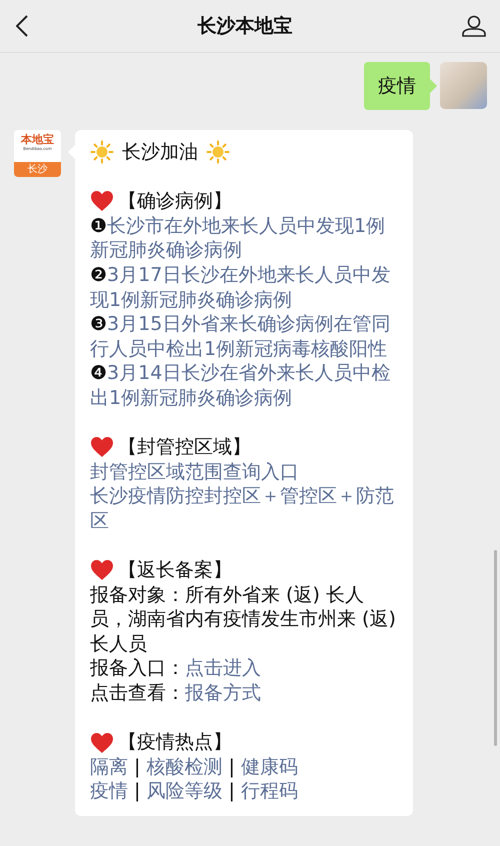  Describe the element at coordinates (244, 337) in the screenshot. I see `message-line: ❸3月15日外省来长确诊病例在管同行人员中检出1例新冠病毒核酸阳性` at that location.